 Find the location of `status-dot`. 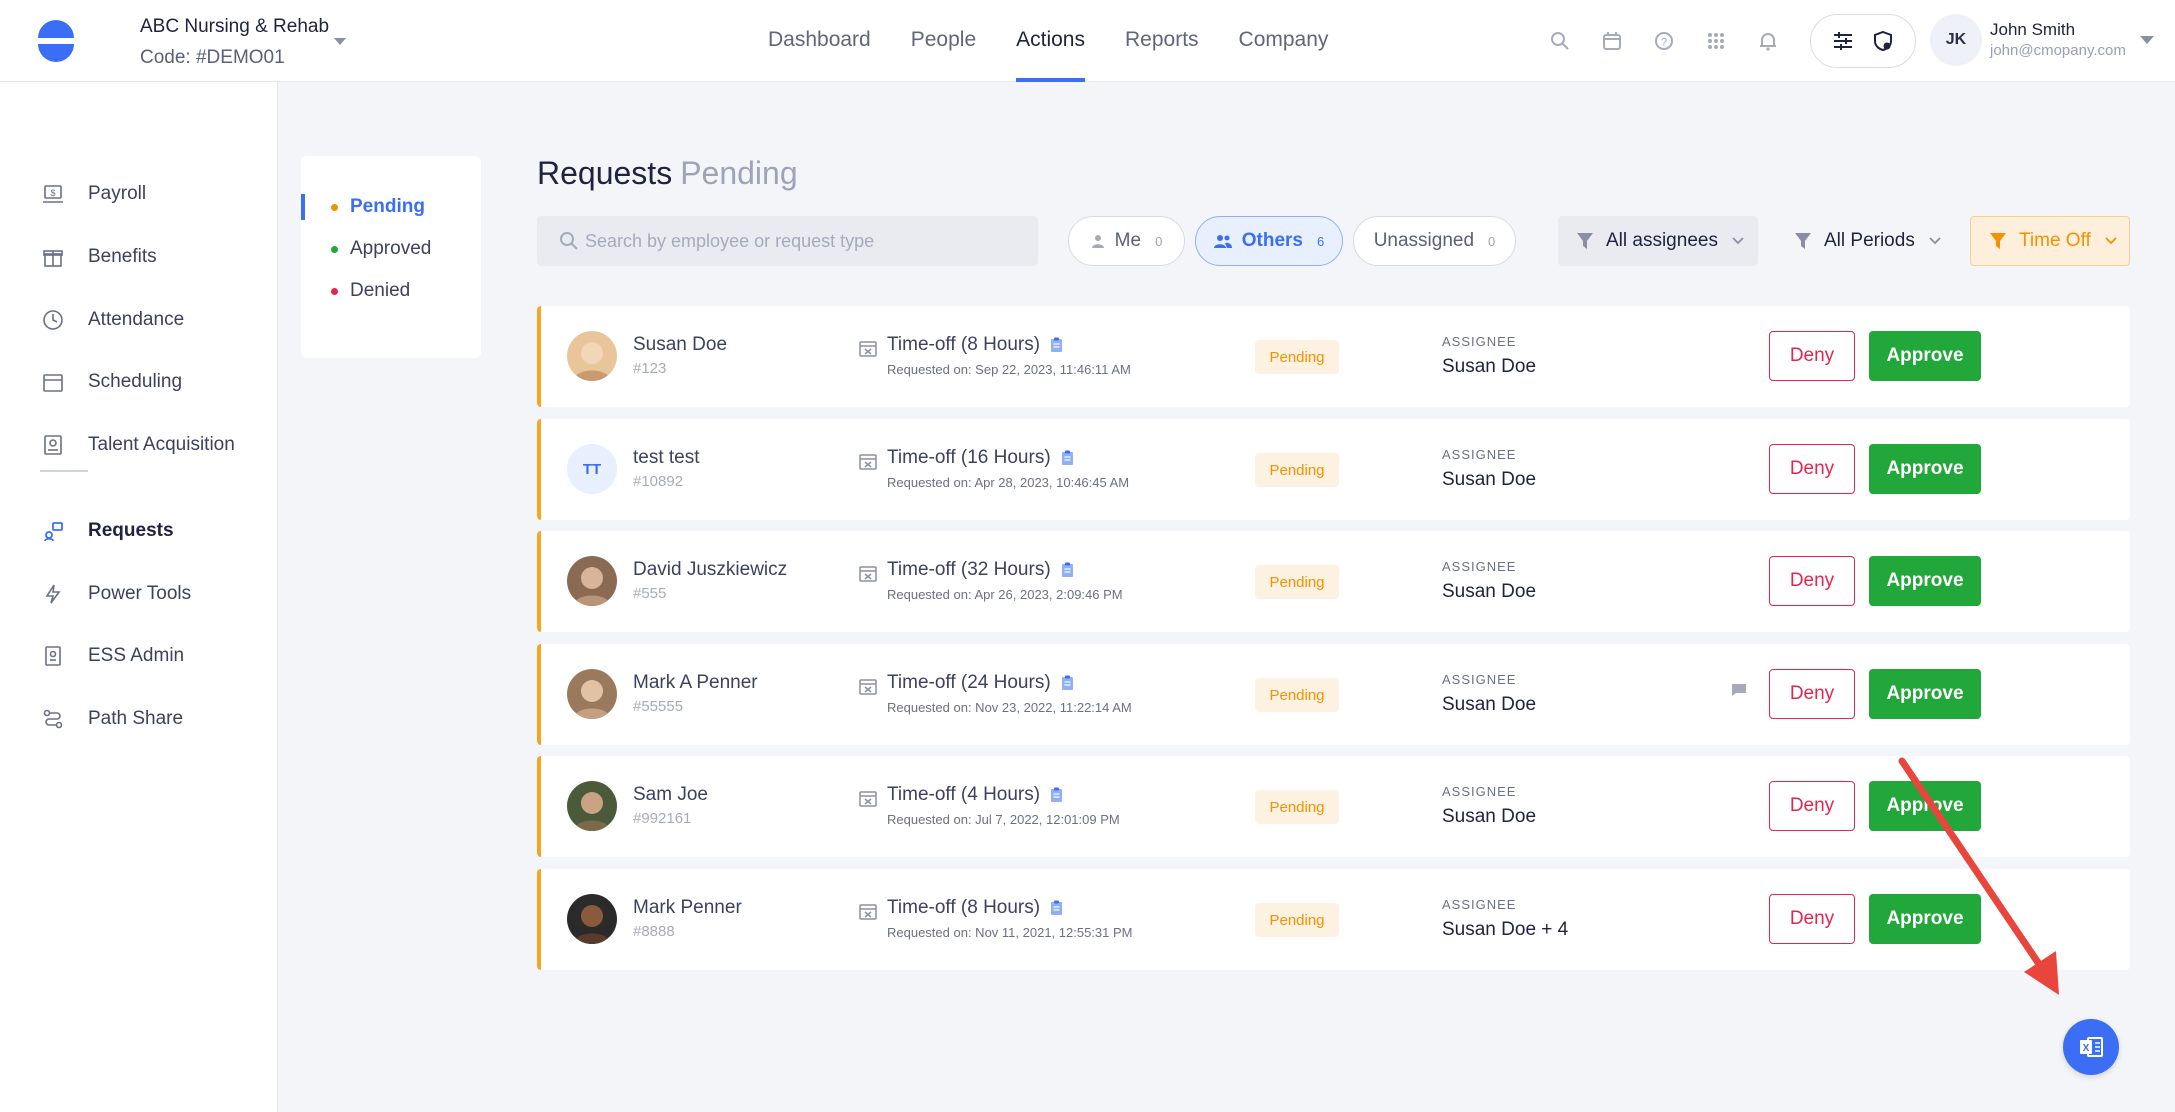

status-dot is located at coordinates (334, 207).